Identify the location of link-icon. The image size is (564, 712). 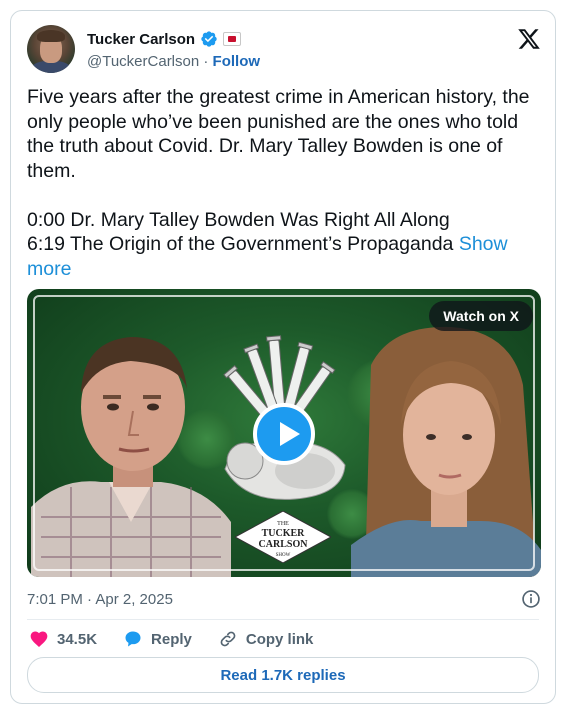
(228, 639).